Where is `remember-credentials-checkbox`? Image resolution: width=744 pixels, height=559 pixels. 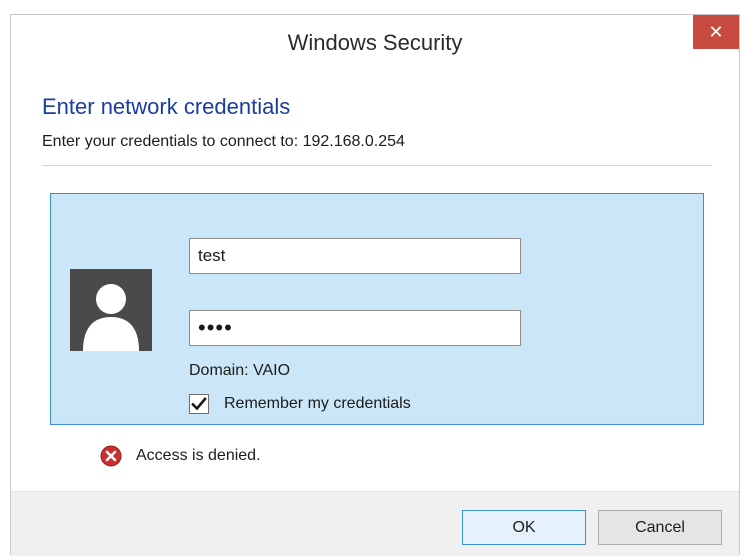
remember-credentials-checkbox is located at coordinates (199, 404).